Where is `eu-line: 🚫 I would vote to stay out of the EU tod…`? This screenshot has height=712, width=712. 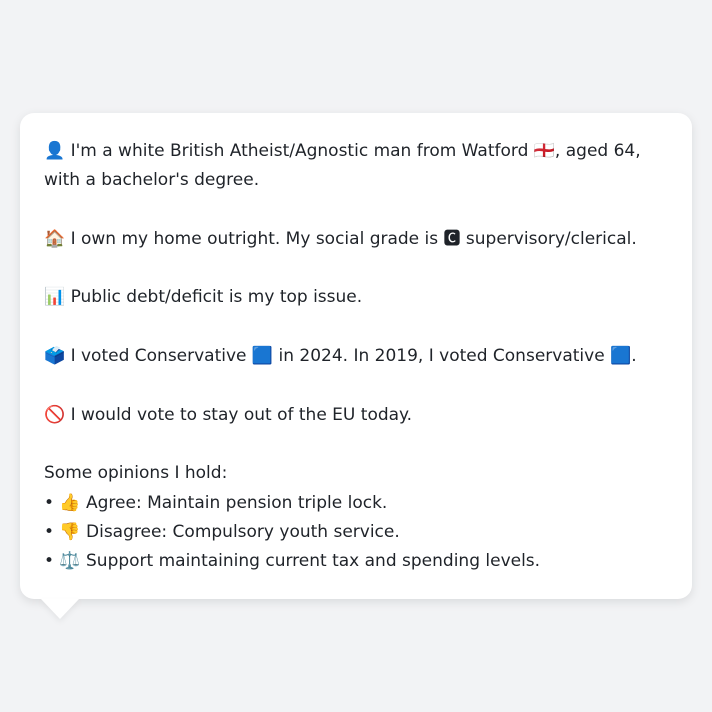 eu-line: 🚫 I would vote to stay out of the EU tod… is located at coordinates (228, 414).